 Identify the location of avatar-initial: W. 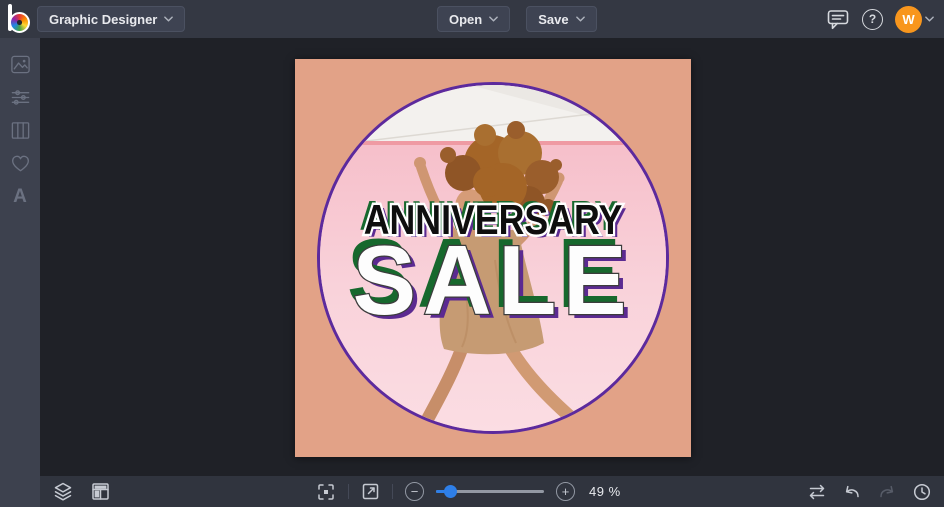
(908, 19).